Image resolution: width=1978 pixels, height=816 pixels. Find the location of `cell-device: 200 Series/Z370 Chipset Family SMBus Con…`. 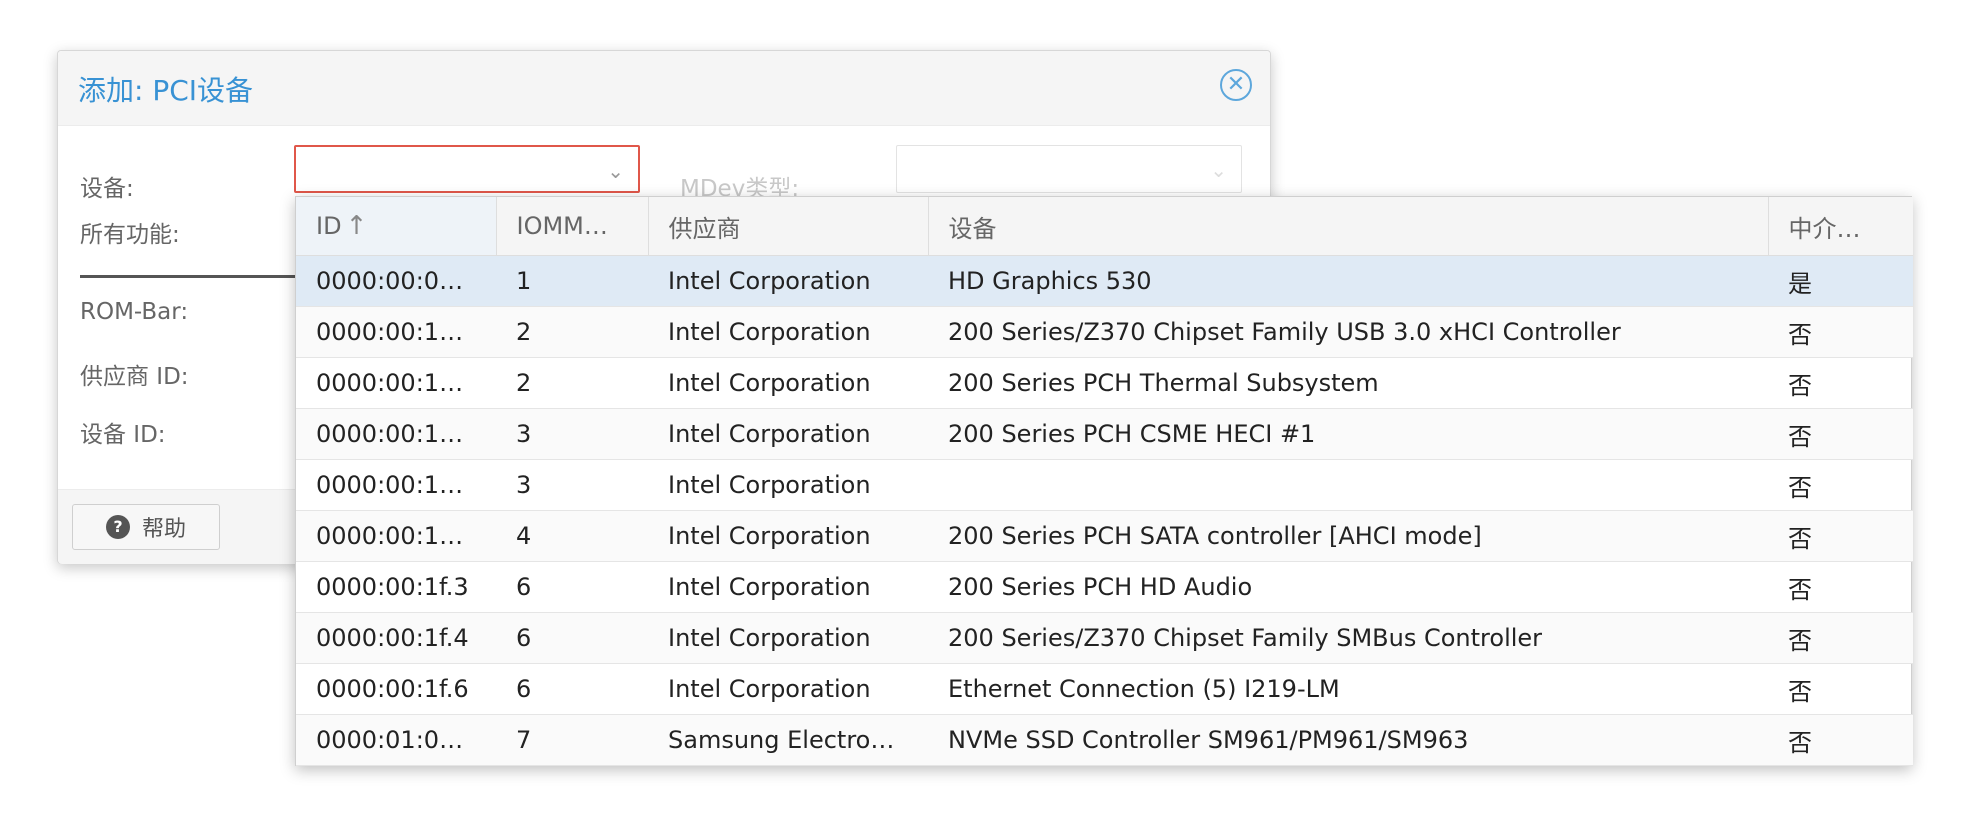

cell-device: 200 Series/Z370 Chipset Family SMBus Con… is located at coordinates (1348, 638).